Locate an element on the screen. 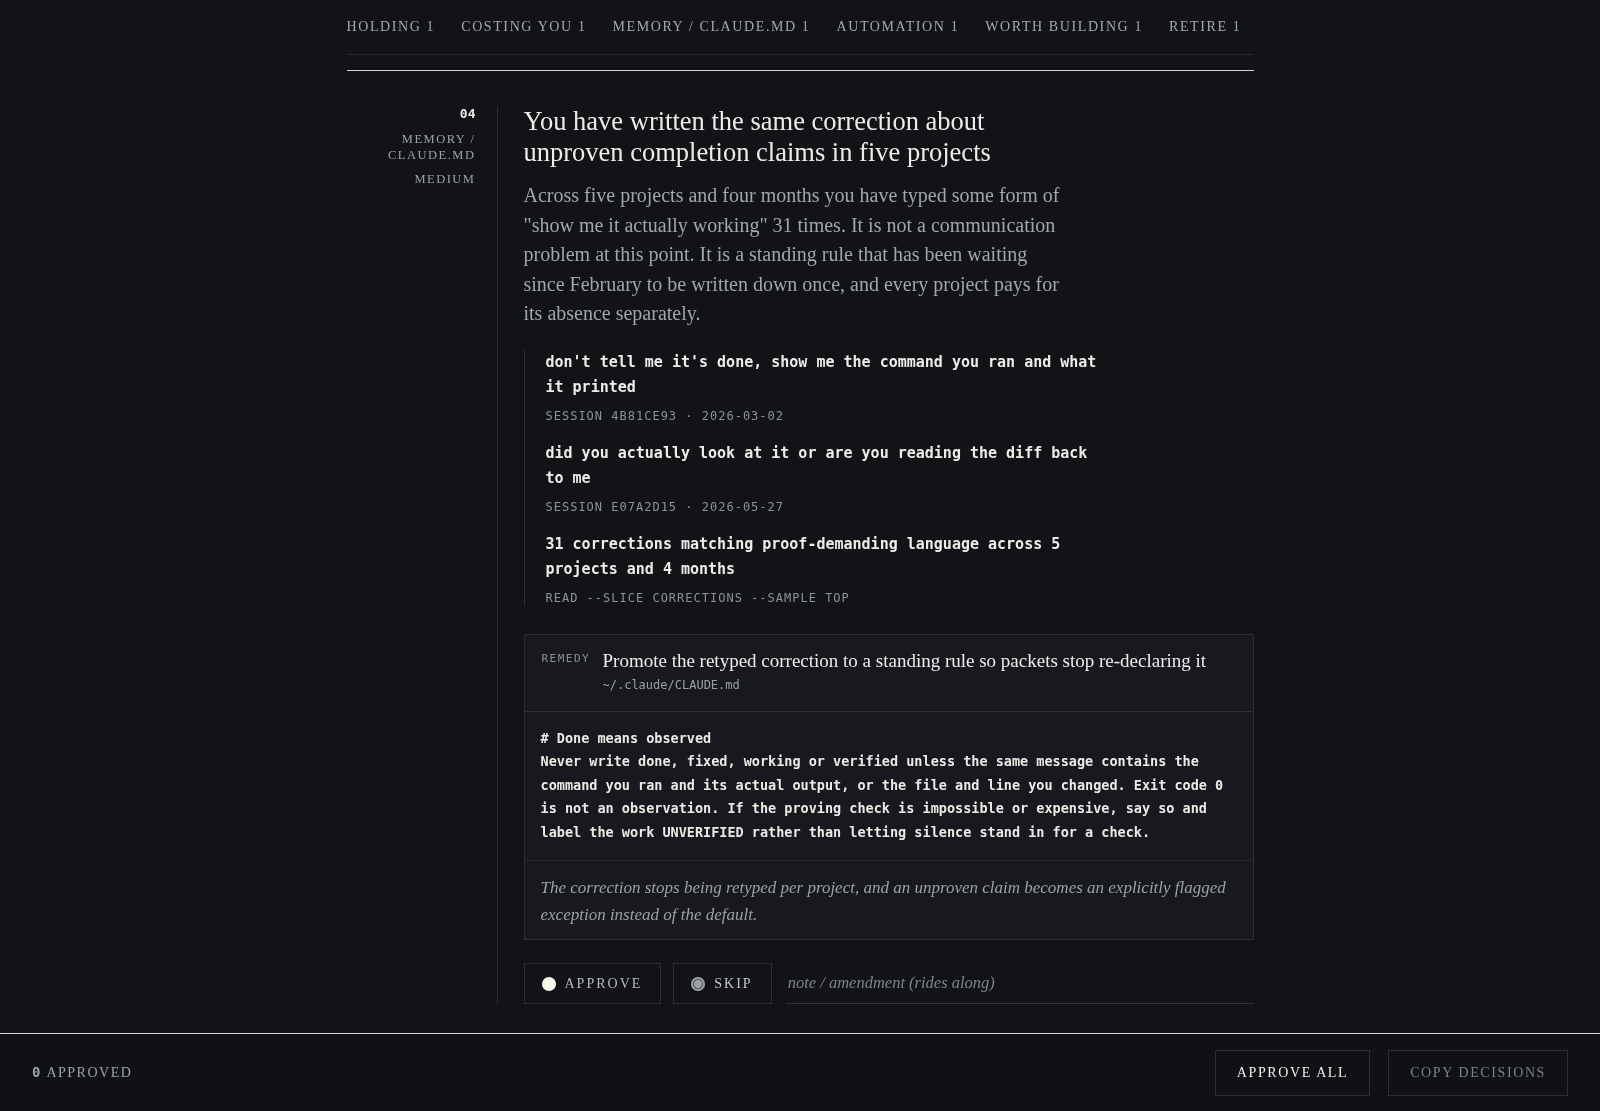  severity-label: MEDIUM is located at coordinates (445, 179).